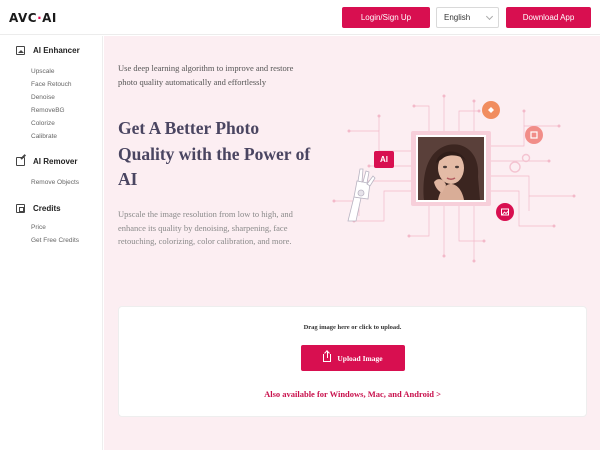  What do you see at coordinates (23, 18) in the screenshot?
I see `brand-name-left: AVC` at bounding box center [23, 18].